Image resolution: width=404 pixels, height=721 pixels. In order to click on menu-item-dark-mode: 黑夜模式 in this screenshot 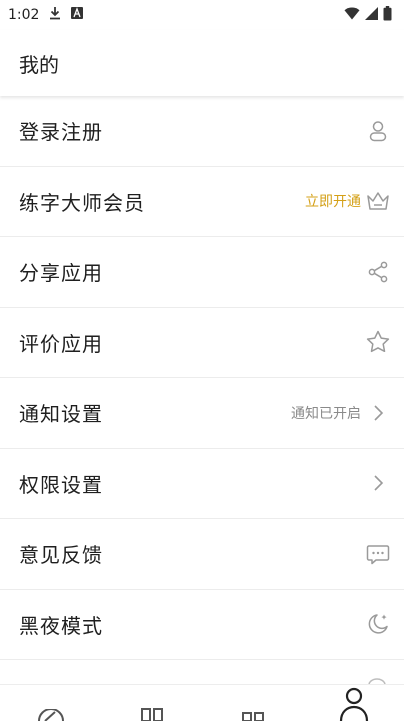, I will do `click(202, 625)`.